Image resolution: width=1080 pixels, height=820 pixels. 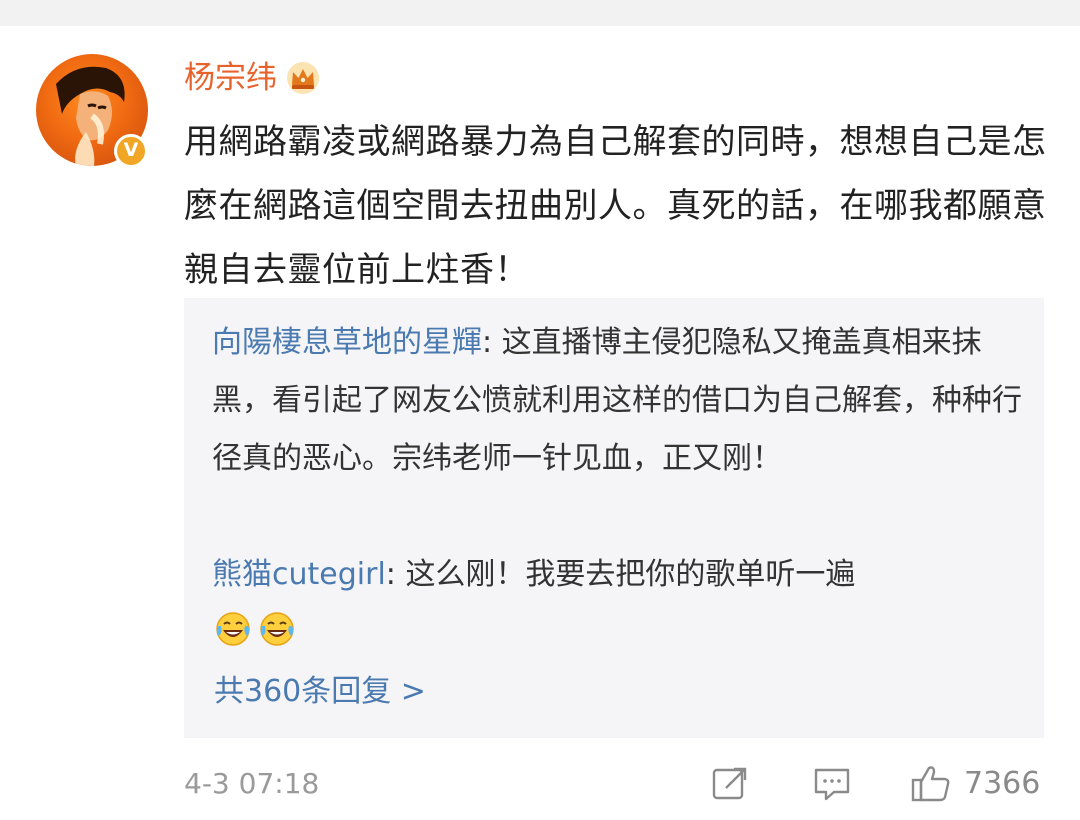 I want to click on reply-emoji-row, so click(x=255, y=629).